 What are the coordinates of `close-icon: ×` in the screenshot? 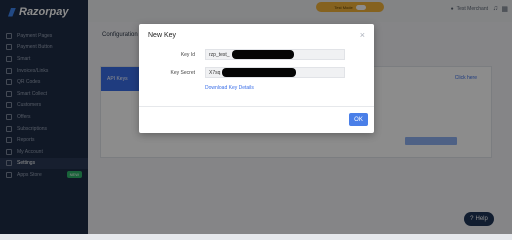 It's located at (362, 35).